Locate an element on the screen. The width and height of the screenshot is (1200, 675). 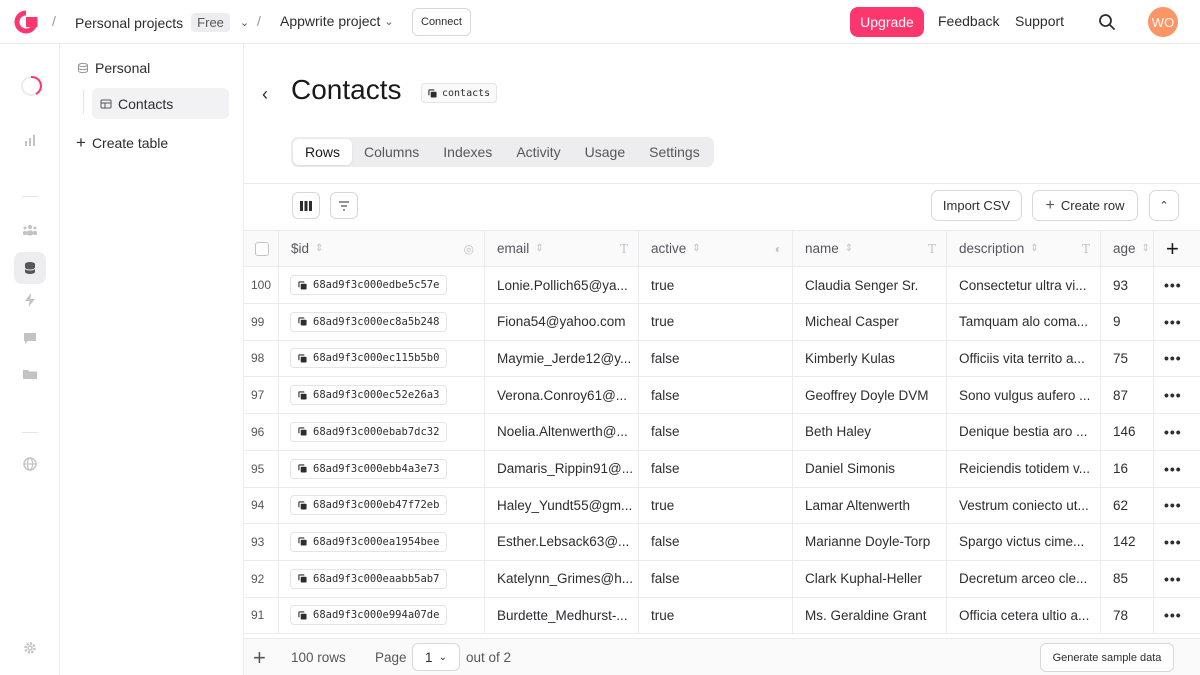
tab-indexes: Indexes is located at coordinates (467, 152).